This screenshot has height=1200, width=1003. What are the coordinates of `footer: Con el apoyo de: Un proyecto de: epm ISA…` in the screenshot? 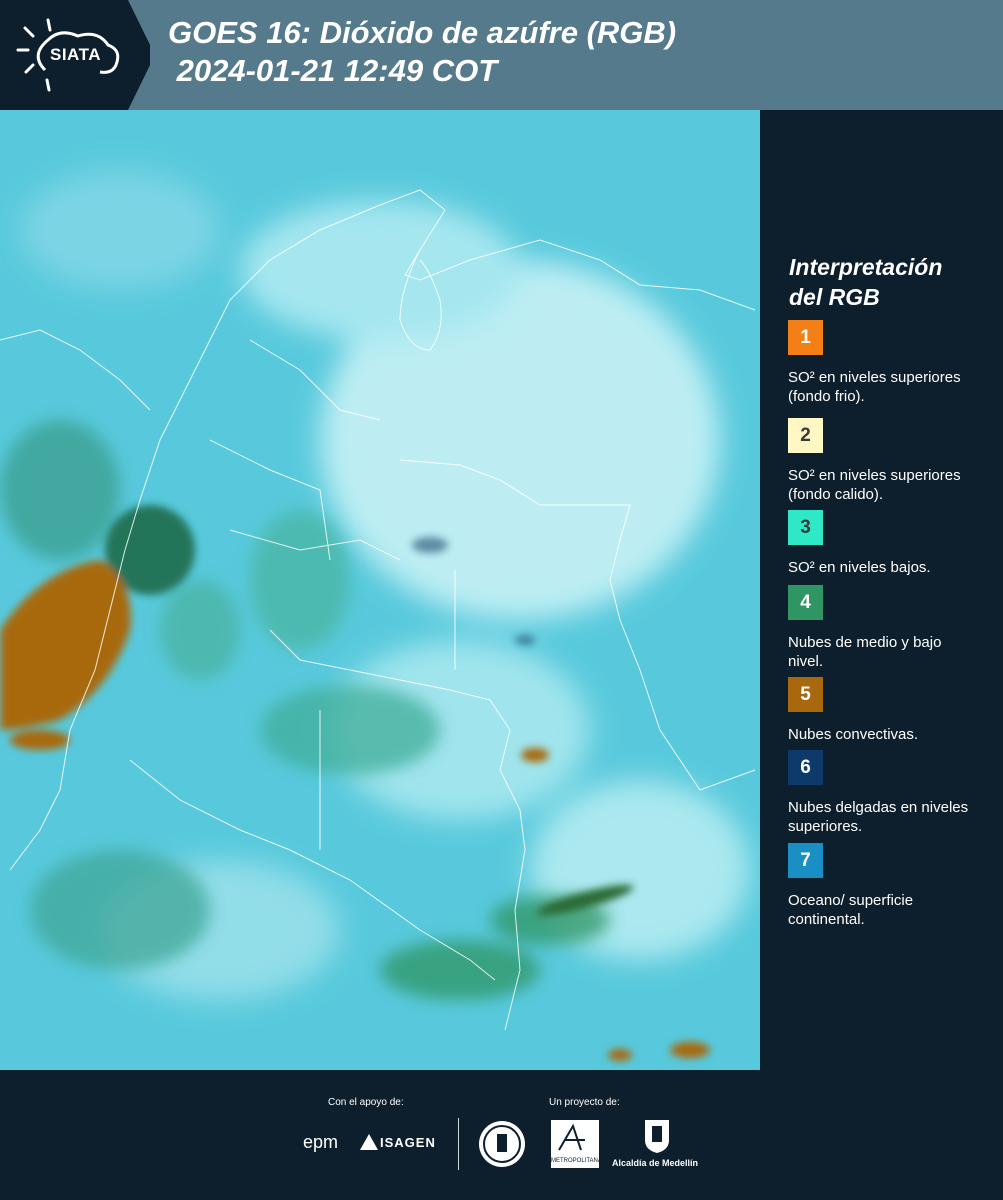 It's located at (501, 1135).